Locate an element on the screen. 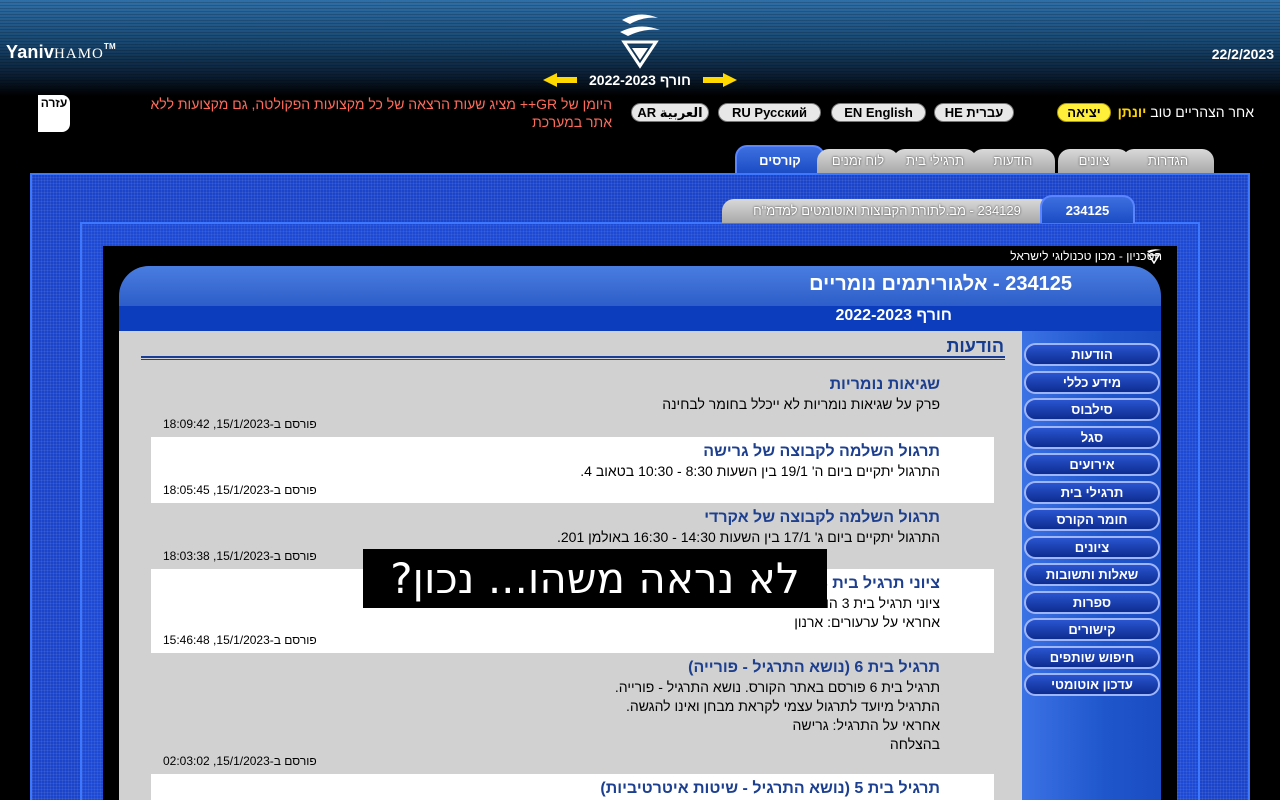 The height and width of the screenshot is (800, 1280). brand-main: Yaniv is located at coordinates (30, 52).